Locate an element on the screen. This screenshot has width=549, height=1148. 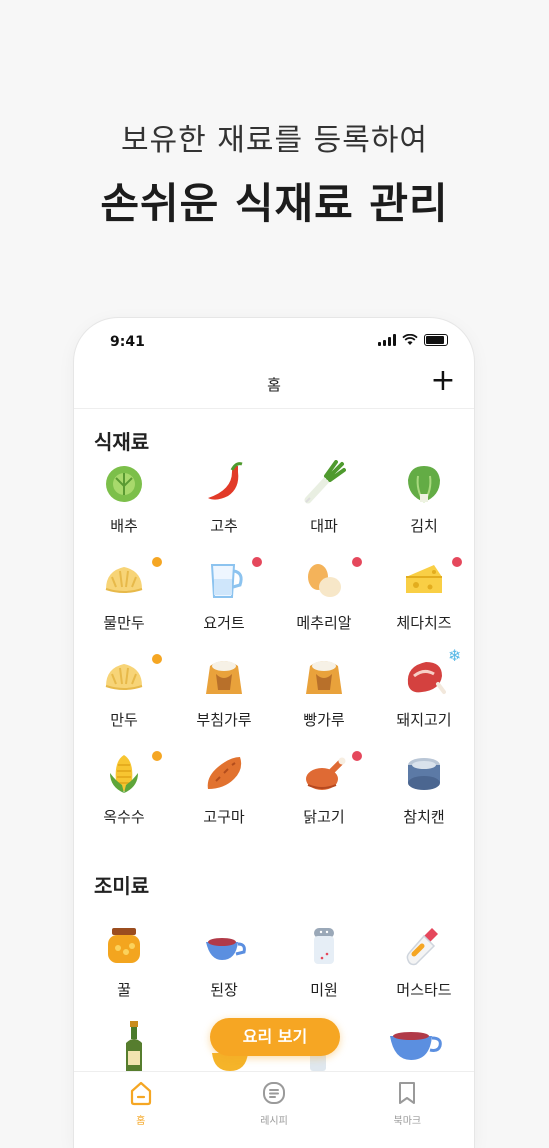
ingredient-item: 참치캔 is located at coordinates (424, 799).